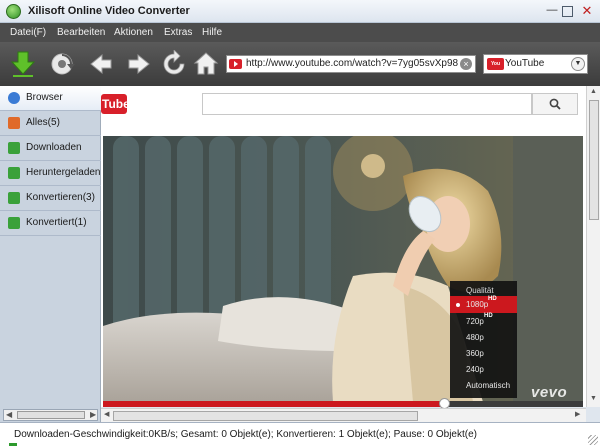 This screenshot has width=600, height=447. What do you see at coordinates (549, 392) in the screenshot?
I see `vevo-watermark: vevo` at bounding box center [549, 392].